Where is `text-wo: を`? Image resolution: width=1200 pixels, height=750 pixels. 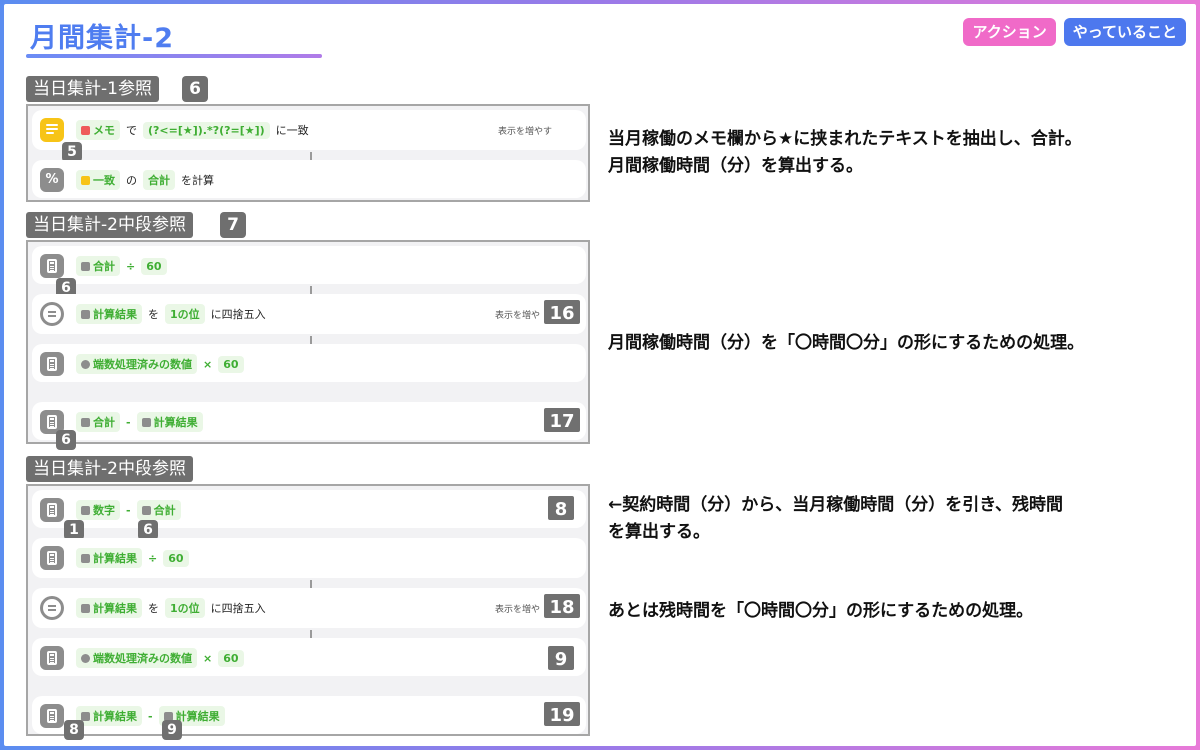 text-wo: を is located at coordinates (153, 314).